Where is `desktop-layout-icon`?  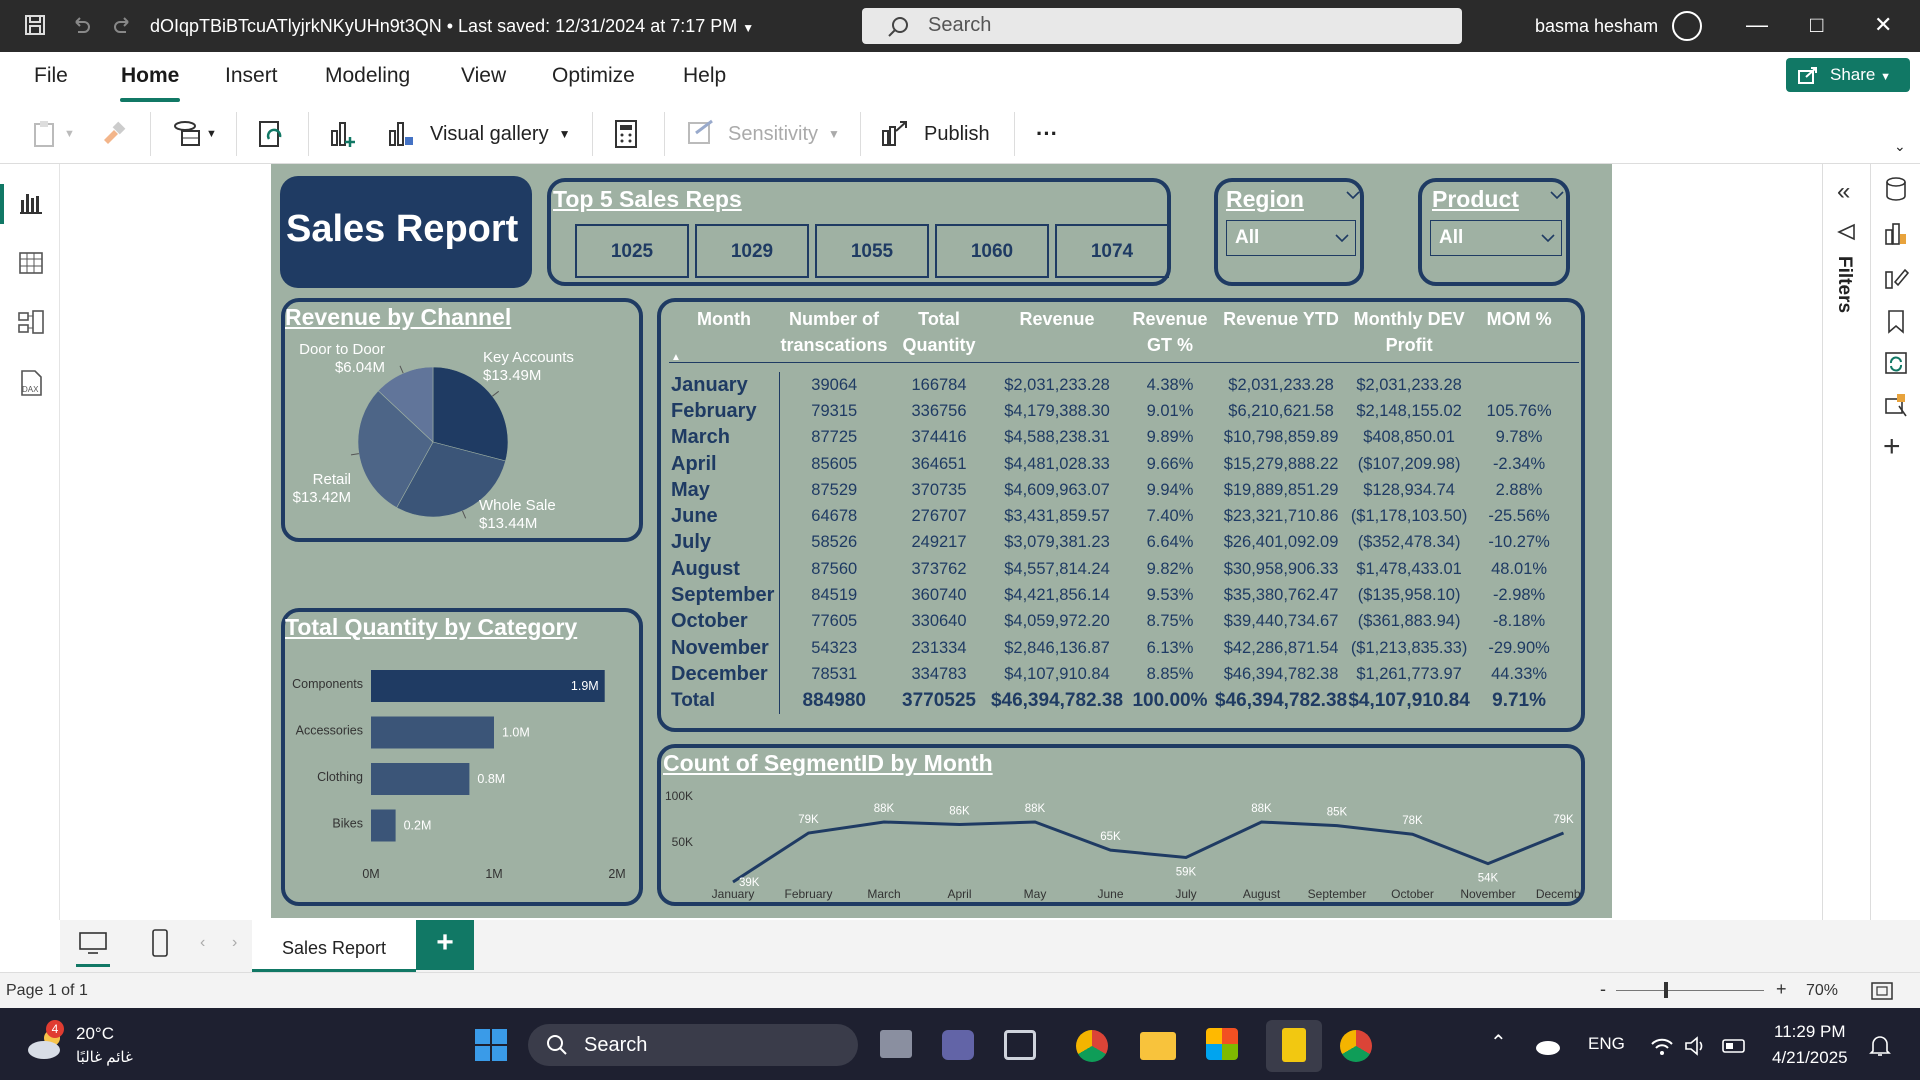
desktop-layout-icon is located at coordinates (93, 943).